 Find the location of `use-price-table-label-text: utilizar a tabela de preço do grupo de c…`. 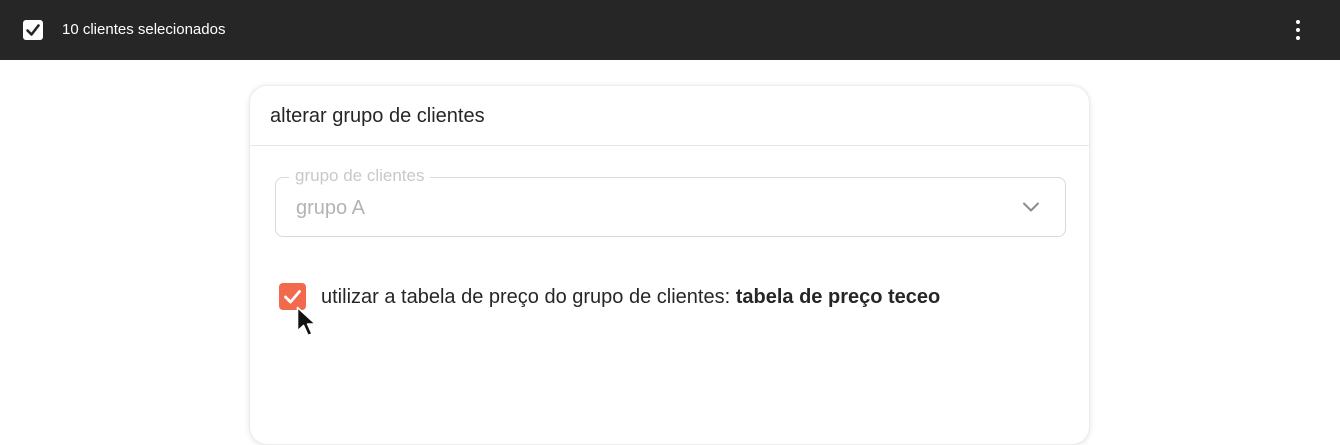

use-price-table-label-text: utilizar a tabela de preço do grupo de c… is located at coordinates (528, 297).